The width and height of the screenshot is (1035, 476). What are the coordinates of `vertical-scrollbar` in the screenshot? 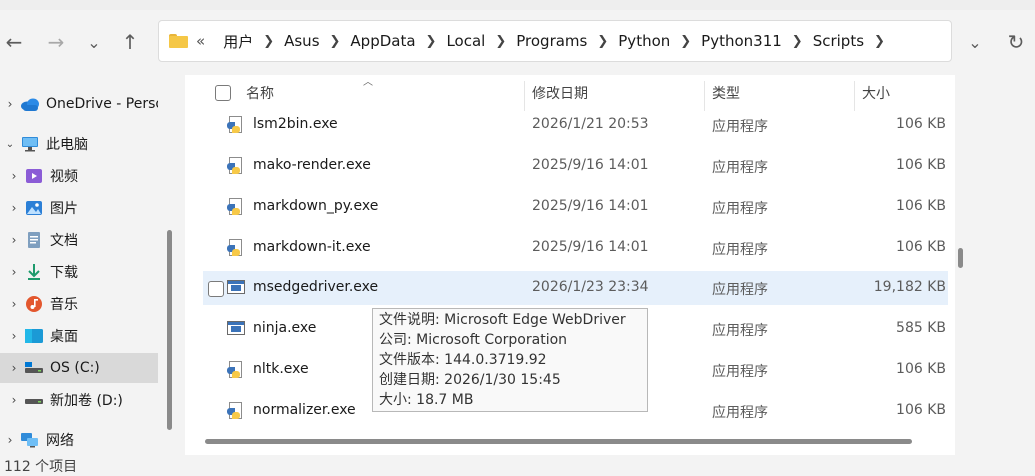 It's located at (960, 258).